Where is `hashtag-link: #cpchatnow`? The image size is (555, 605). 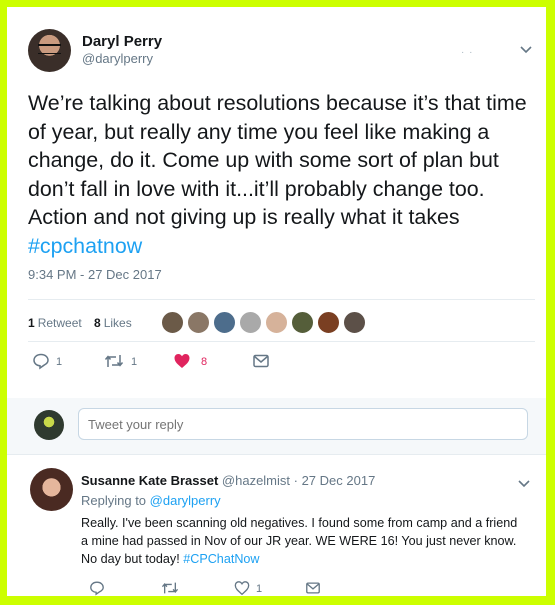
hashtag-link: #cpchatnow is located at coordinates (85, 246).